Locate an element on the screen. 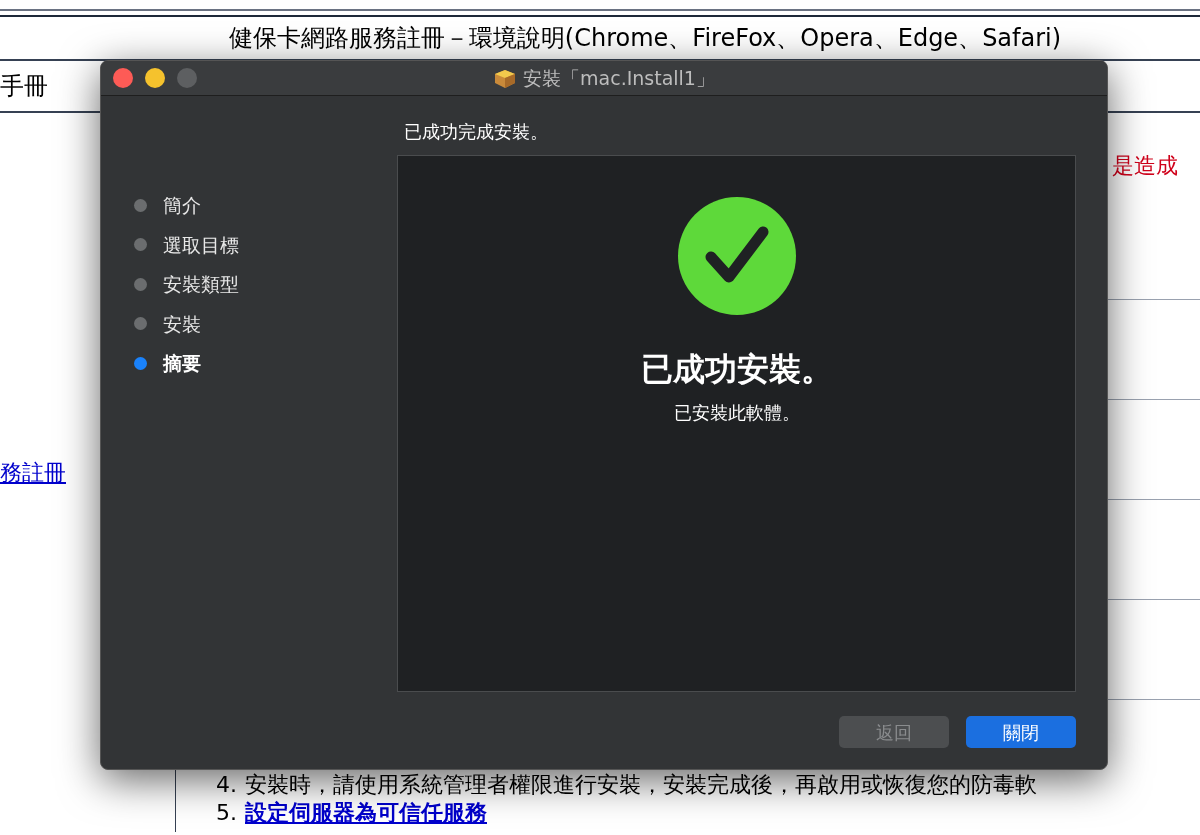 The width and height of the screenshot is (1200, 835). result-title: 已成功安裝。 is located at coordinates (736, 369).